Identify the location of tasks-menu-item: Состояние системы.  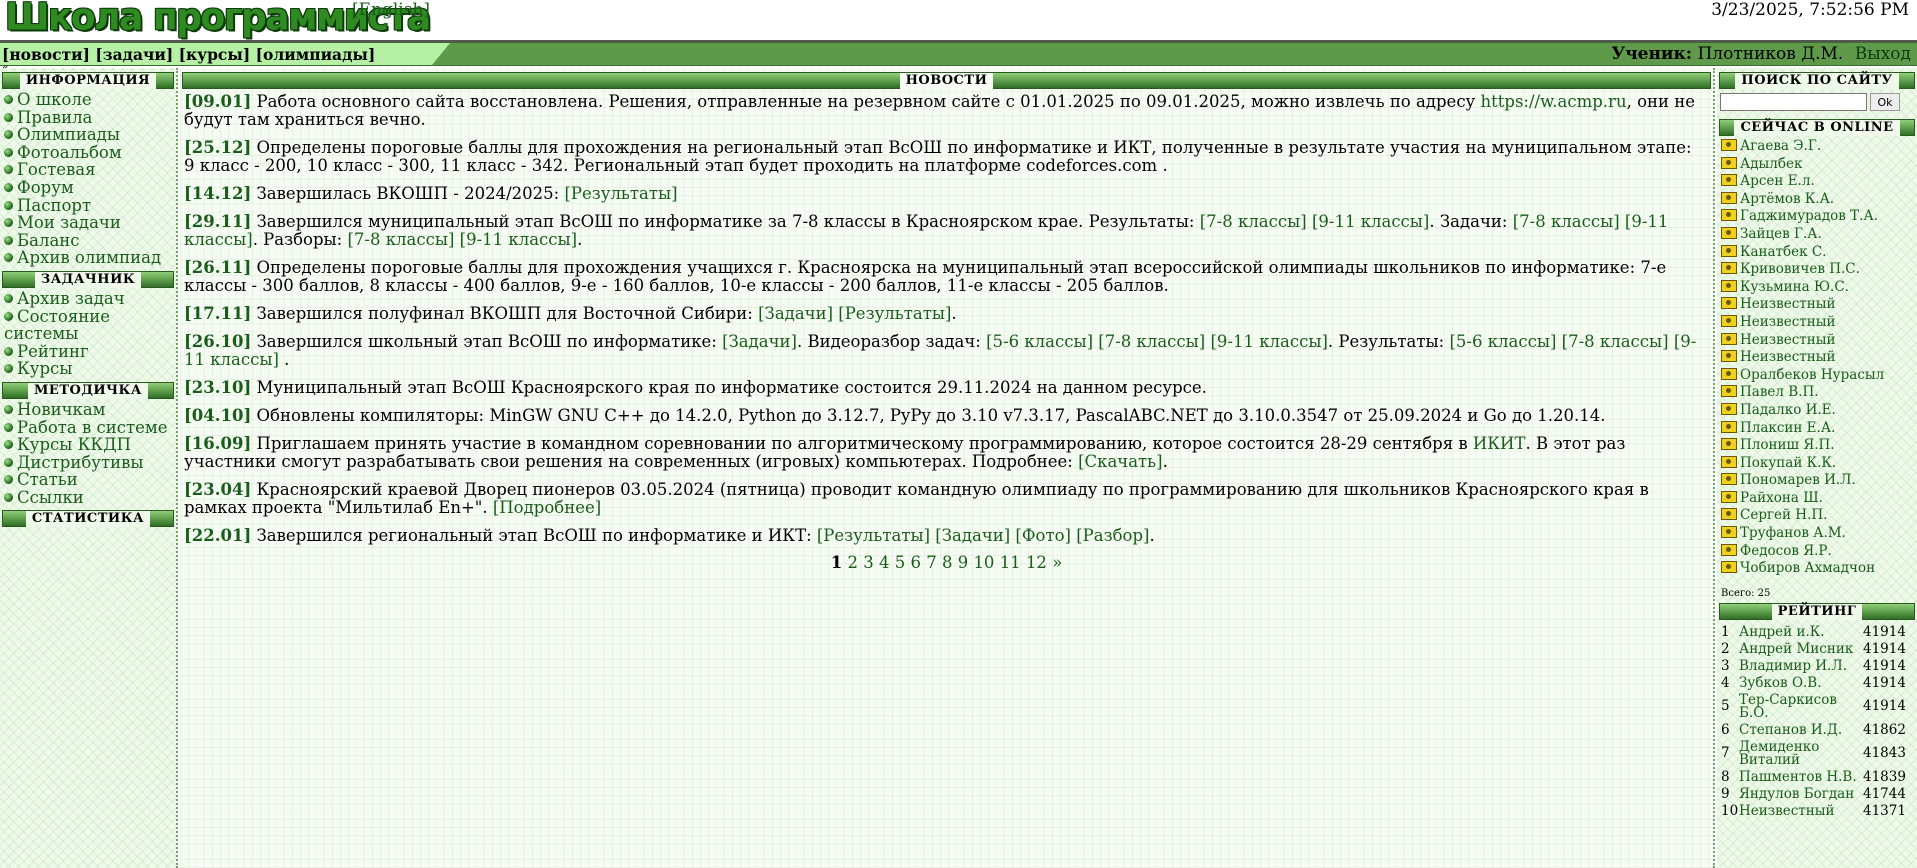
(90, 325).